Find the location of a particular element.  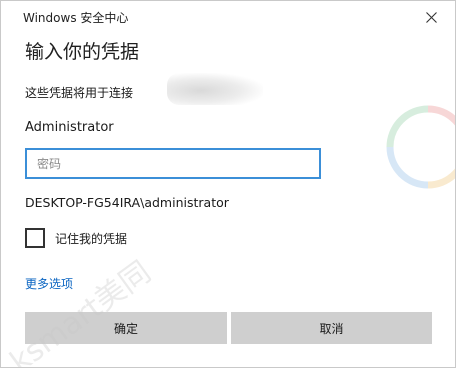

account-name: DESKTOP-FG54IRA\administrator is located at coordinates (127, 202).